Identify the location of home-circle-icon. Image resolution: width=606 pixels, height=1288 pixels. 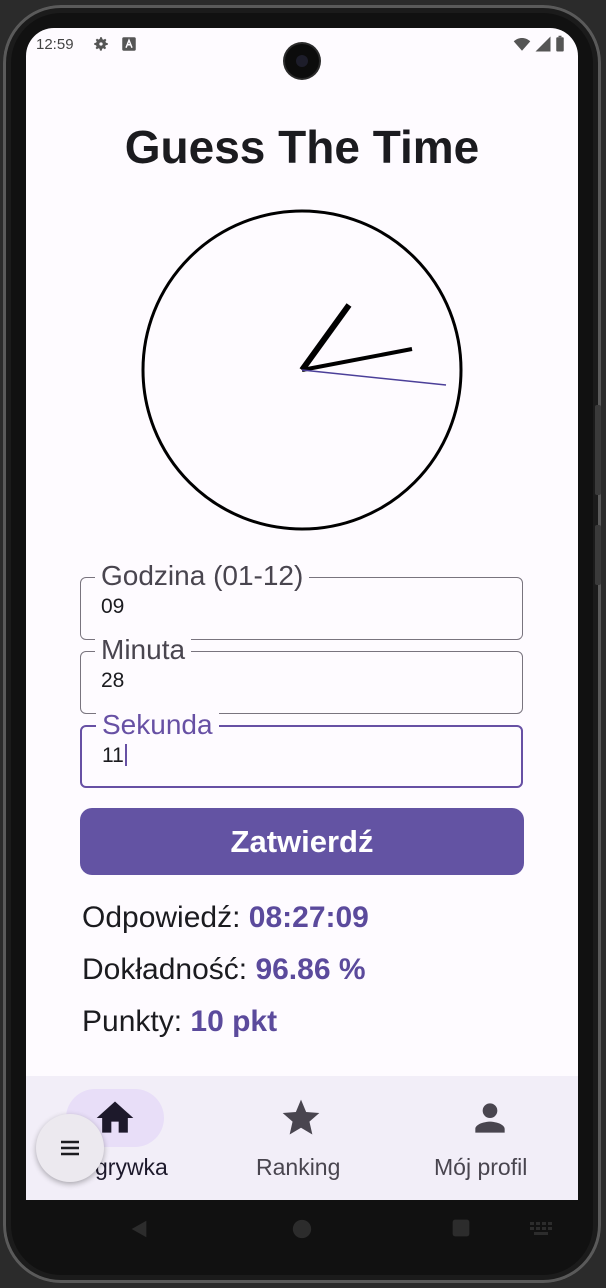
(302, 1229).